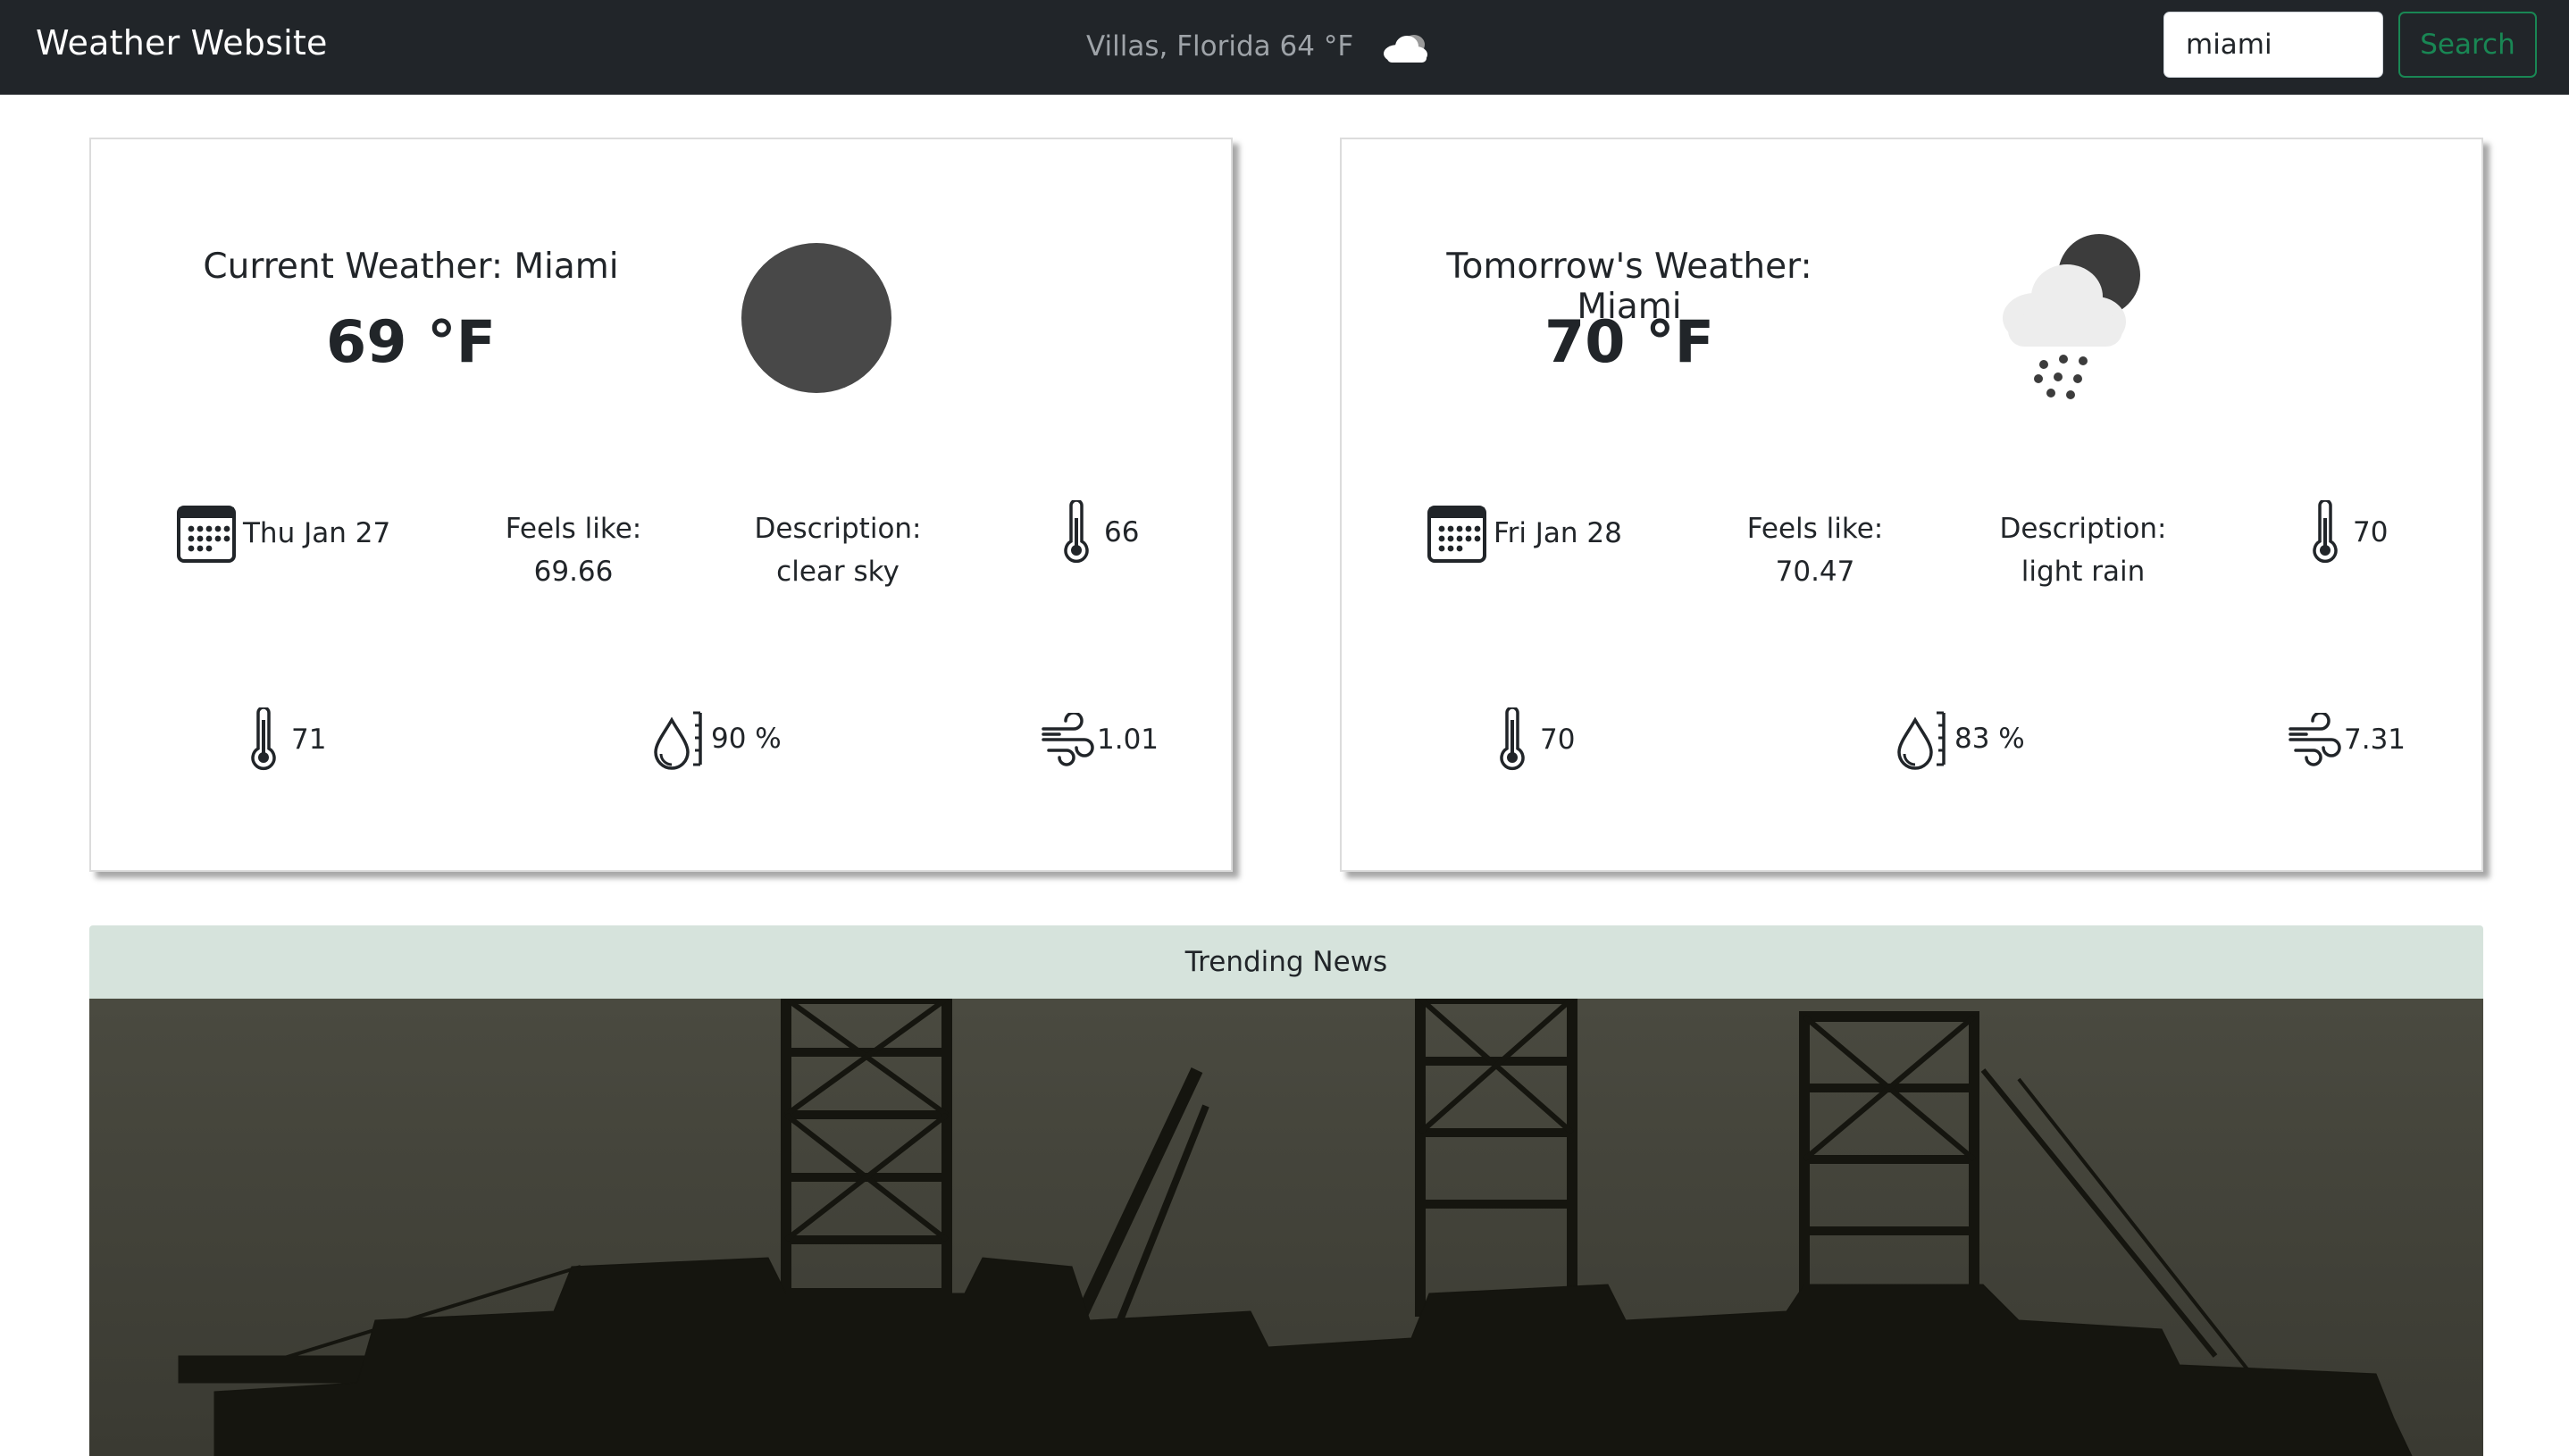  I want to click on description-value: light rain, so click(2083, 572).